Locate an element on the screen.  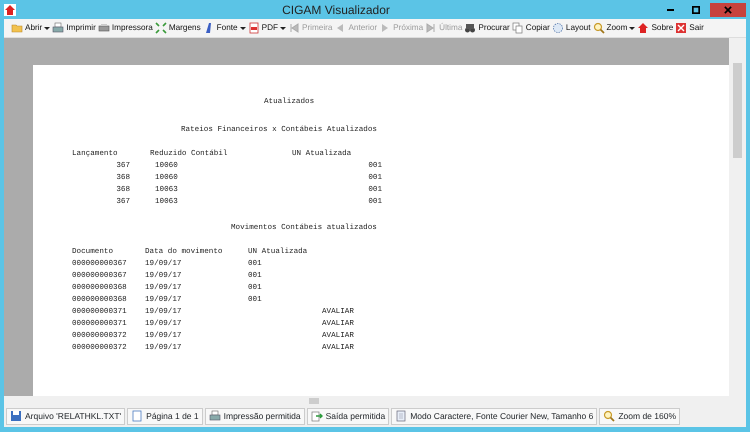
status-text: Página 1 de 1 is located at coordinates (172, 416).